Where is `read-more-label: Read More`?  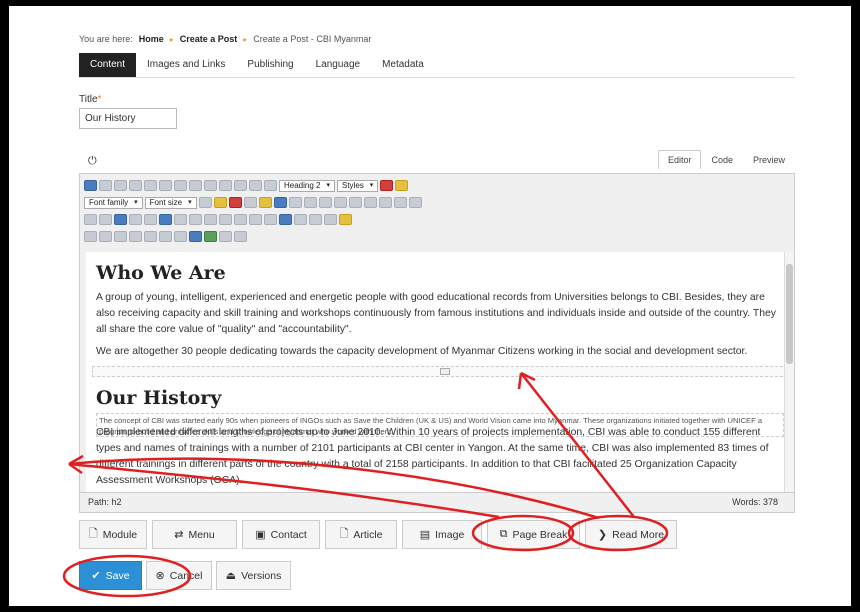 read-more-label: Read More is located at coordinates (638, 534).